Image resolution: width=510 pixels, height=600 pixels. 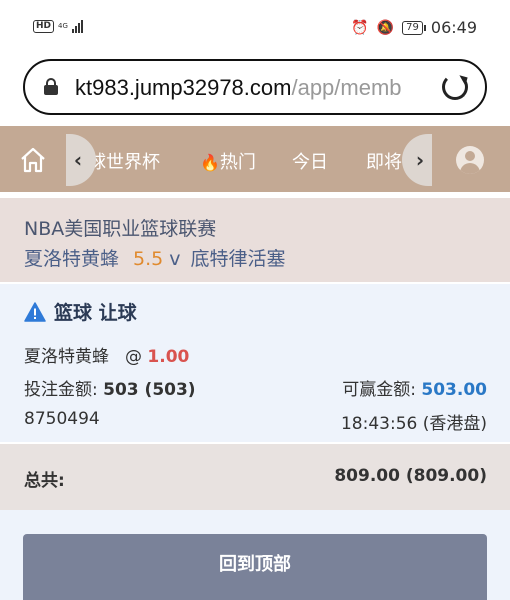 I want to click on stake-row: 投注金额: 503 (503), so click(x=110, y=387).